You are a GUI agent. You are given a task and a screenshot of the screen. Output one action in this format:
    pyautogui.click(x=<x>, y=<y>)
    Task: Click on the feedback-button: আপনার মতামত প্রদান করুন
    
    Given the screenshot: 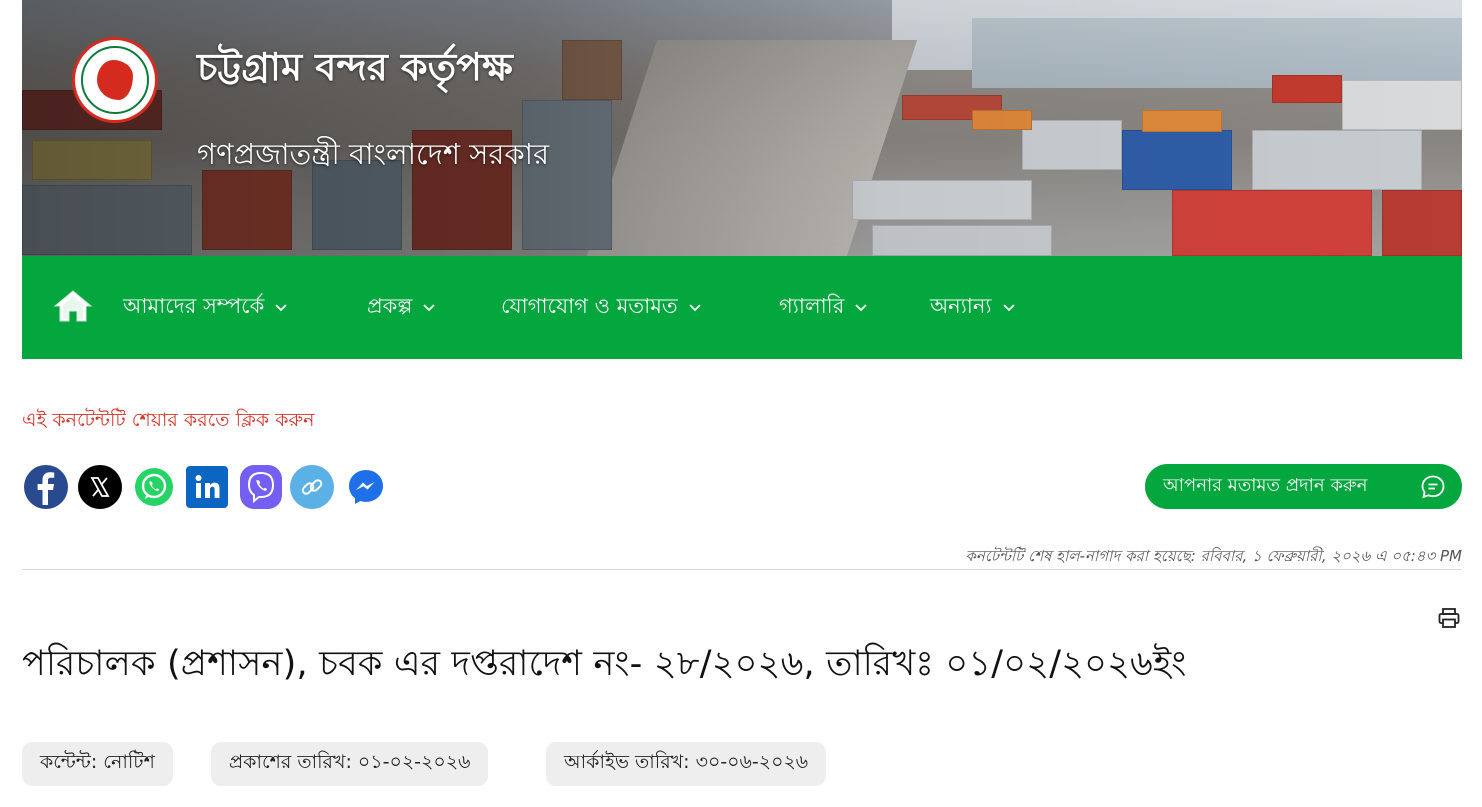 What is the action you would take?
    pyautogui.click(x=1303, y=486)
    